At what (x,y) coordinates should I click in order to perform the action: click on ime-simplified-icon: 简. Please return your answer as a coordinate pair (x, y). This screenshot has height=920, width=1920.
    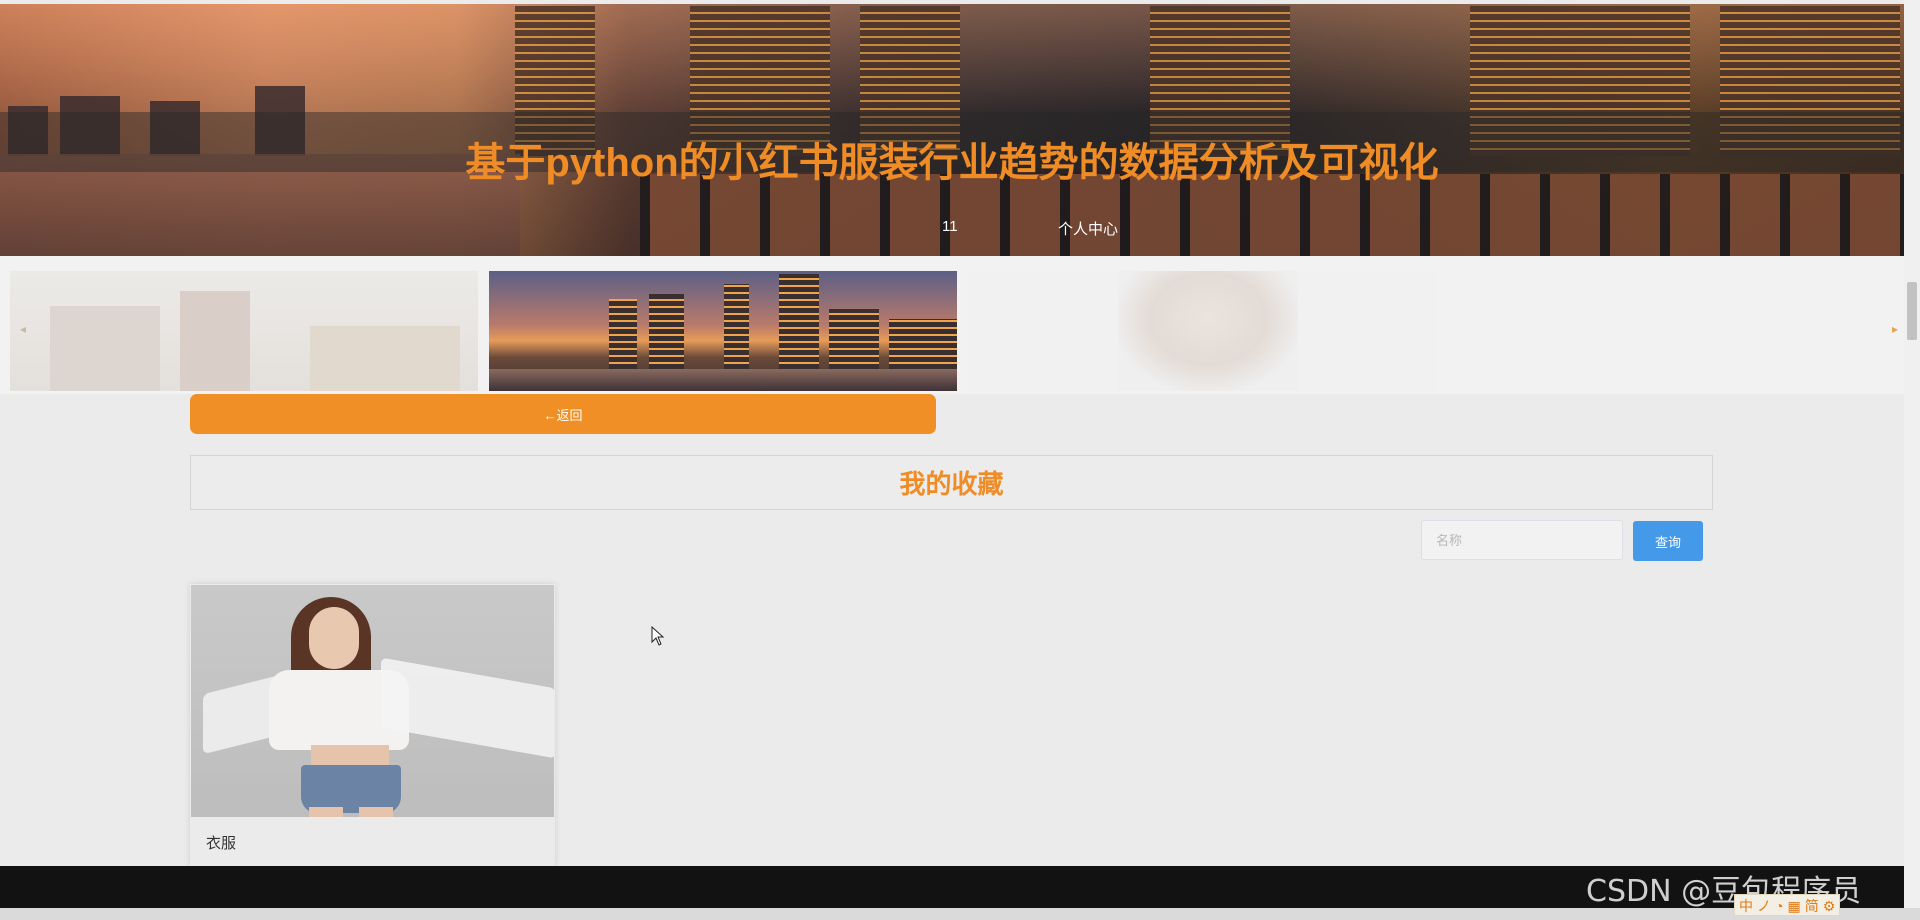
    Looking at the image, I should click on (1812, 905).